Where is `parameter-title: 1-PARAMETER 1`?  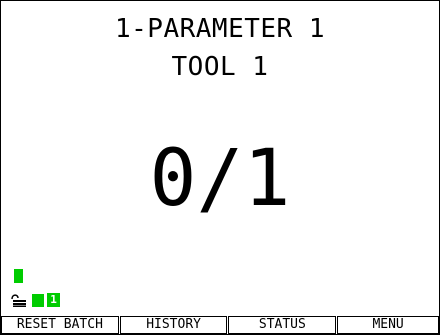
parameter-title: 1-PARAMETER 1 is located at coordinates (220, 29).